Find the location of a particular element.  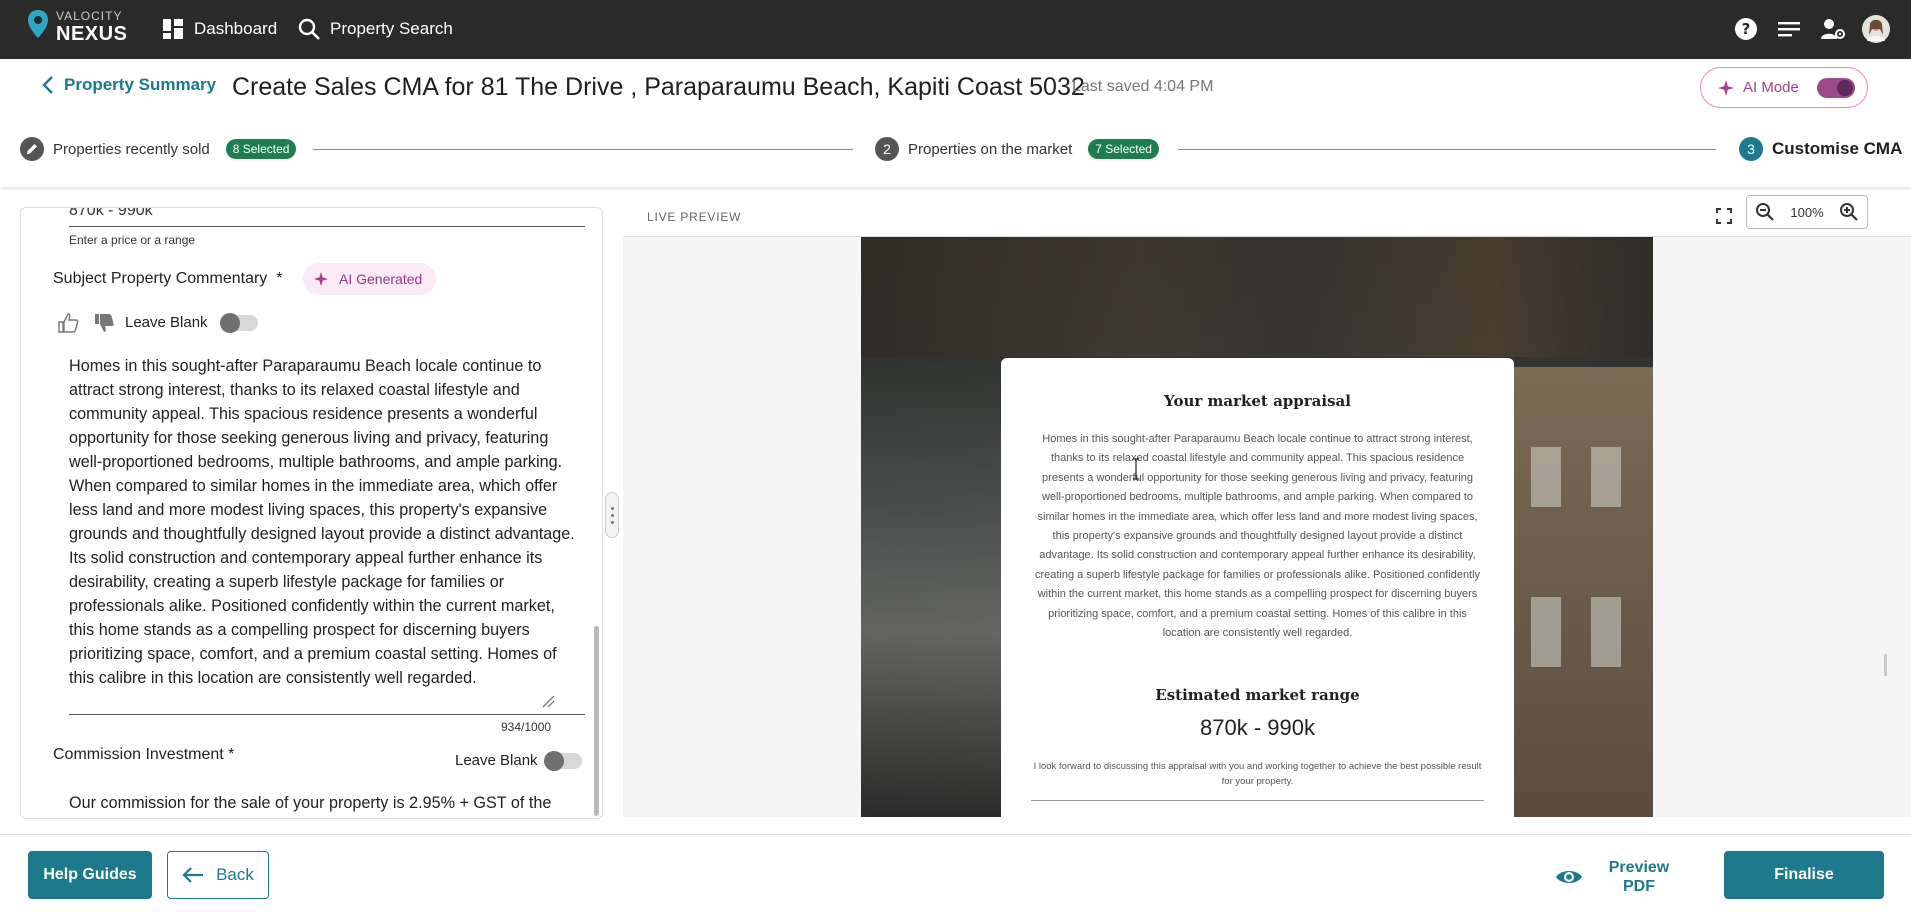

back-label: Back is located at coordinates (235, 874).